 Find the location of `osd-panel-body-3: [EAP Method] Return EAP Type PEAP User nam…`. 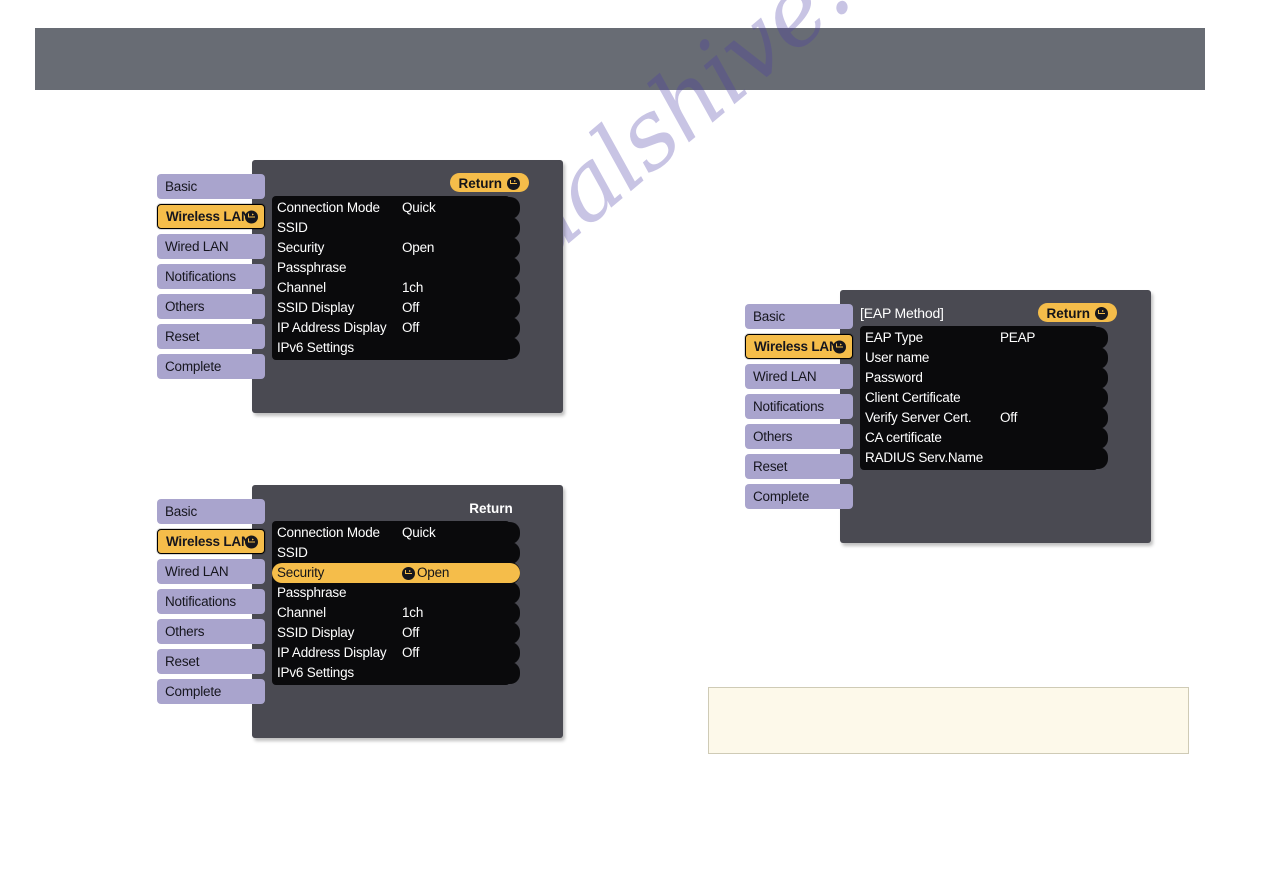

osd-panel-body-3: [EAP Method] Return EAP Type PEAP User nam… is located at coordinates (995, 416).